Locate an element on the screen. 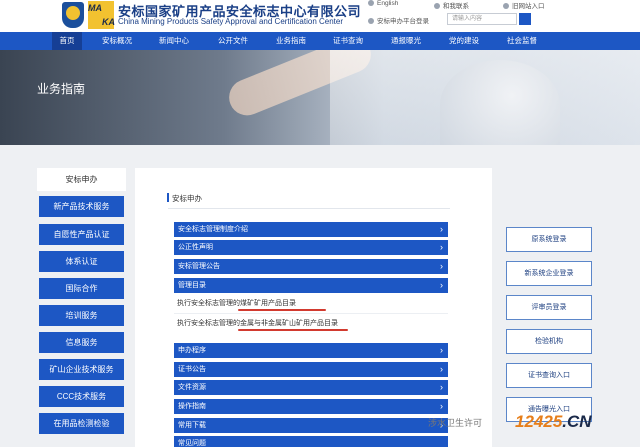 This screenshot has height=447, width=640. accordion-faq: 常见问题 is located at coordinates (311, 441).